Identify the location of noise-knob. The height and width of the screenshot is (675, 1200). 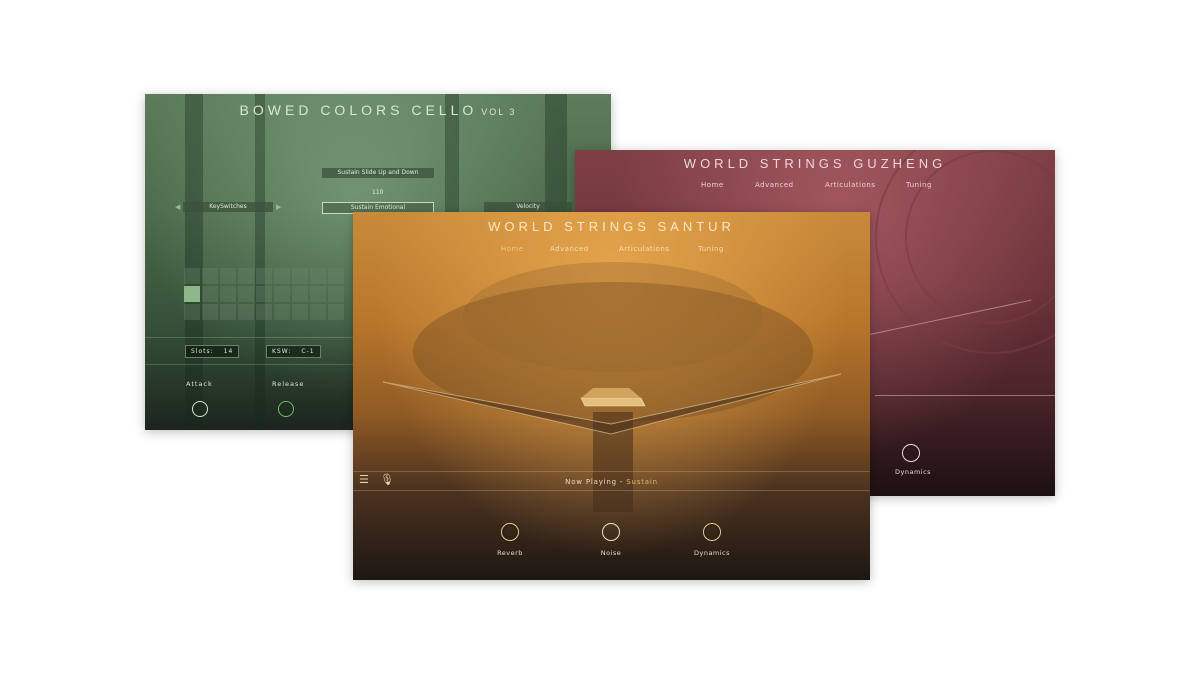
(611, 532).